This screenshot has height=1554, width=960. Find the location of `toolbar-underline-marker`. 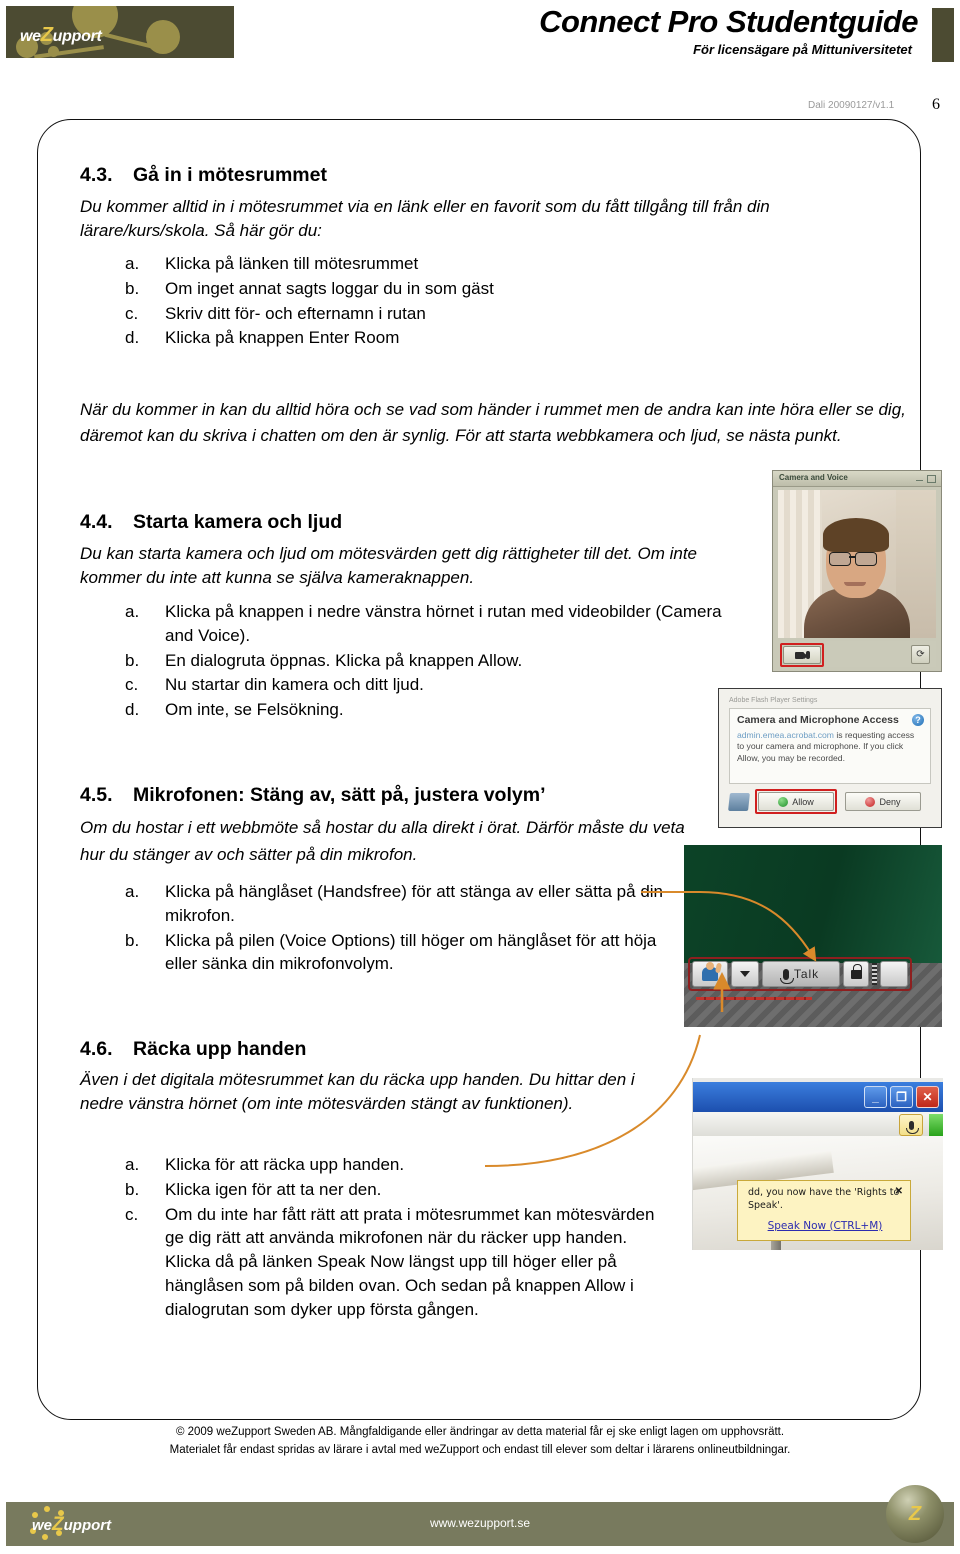

toolbar-underline-marker is located at coordinates (754, 998).